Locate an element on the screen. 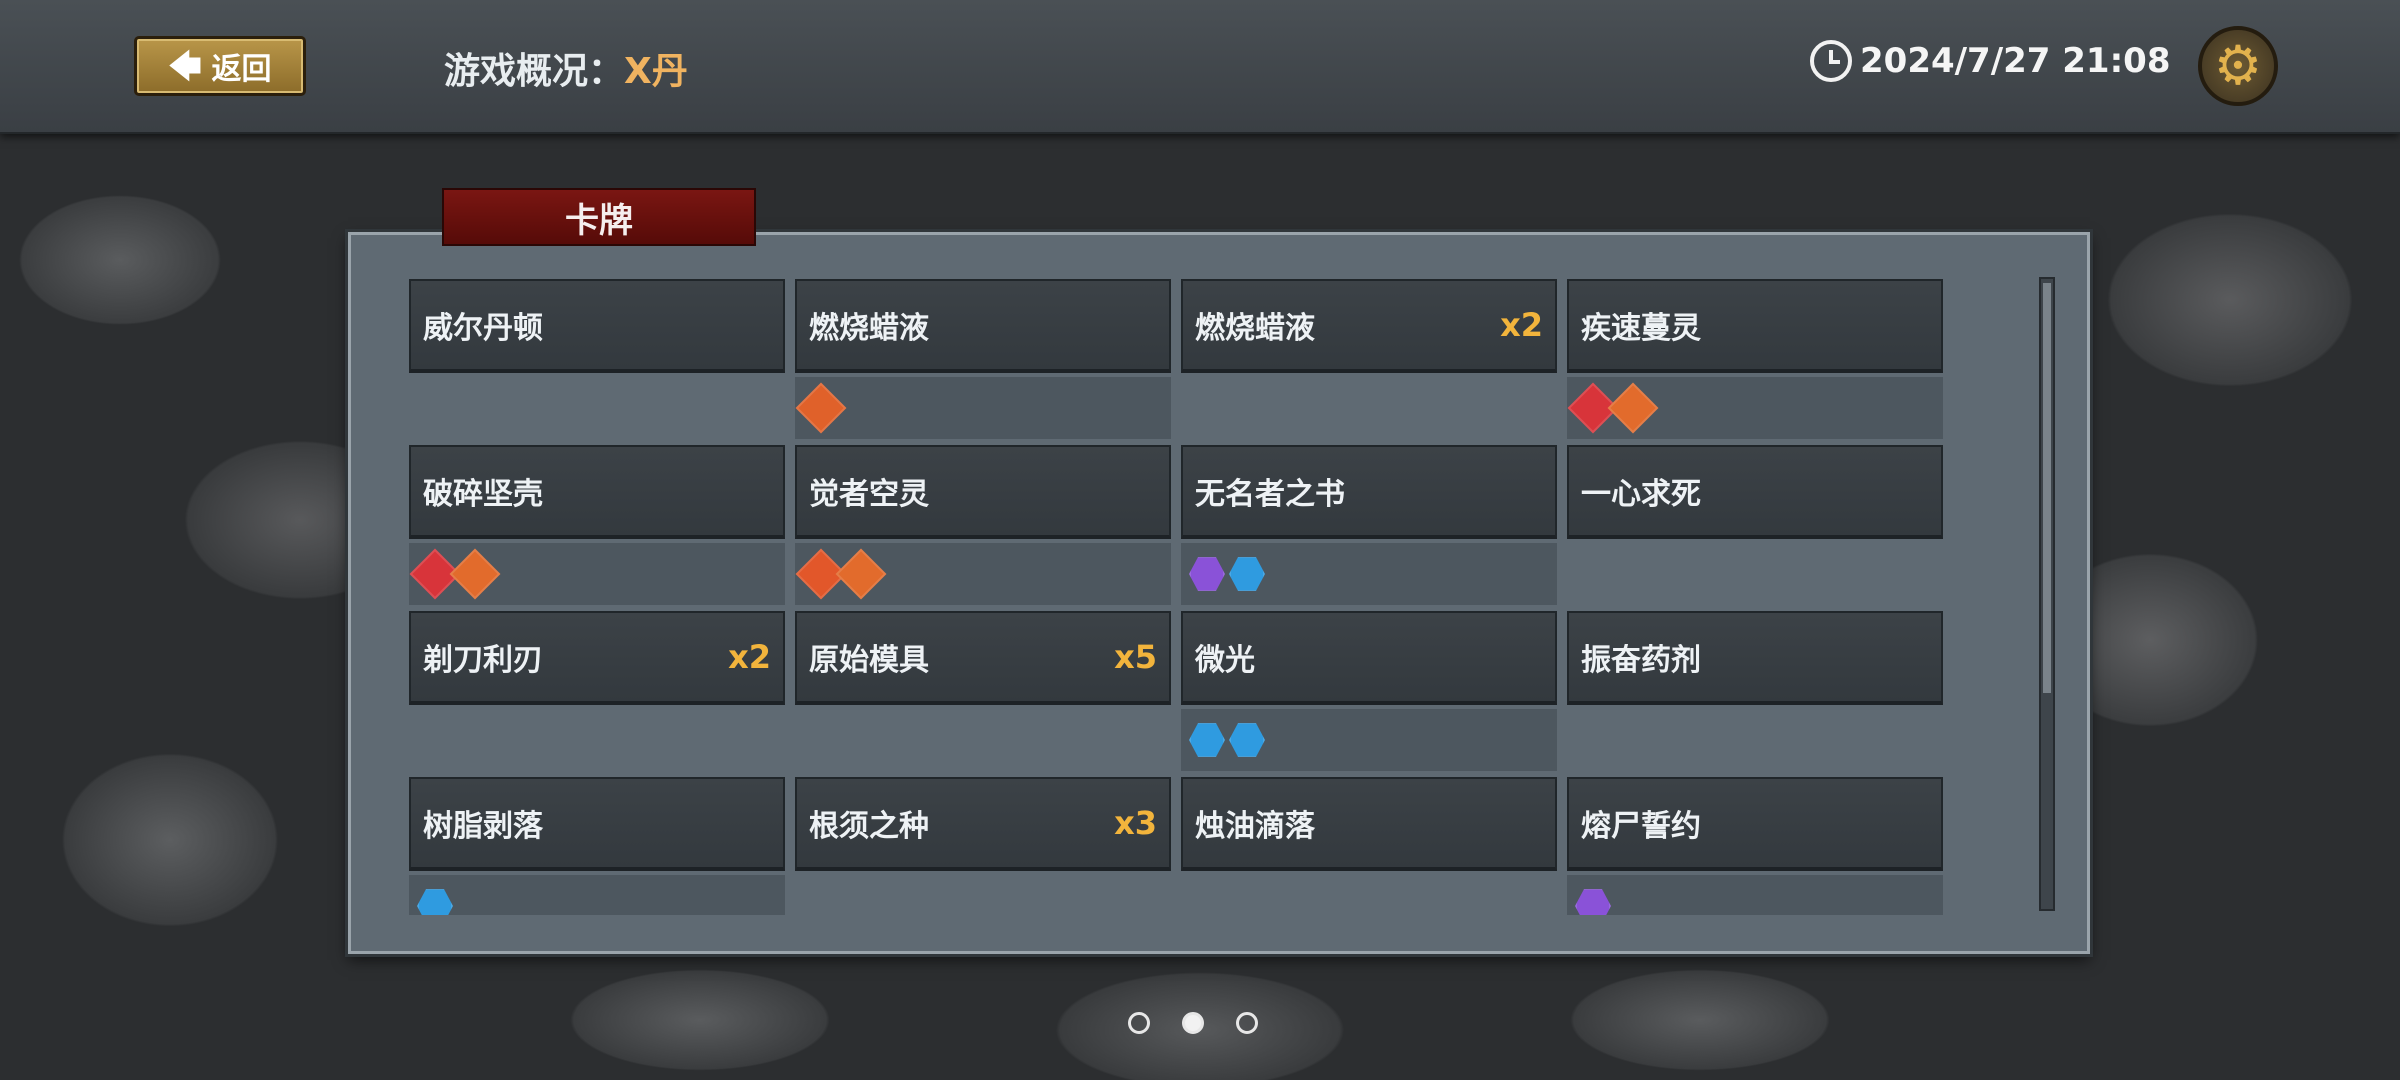  card-name: 树脂剥落 is located at coordinates (483, 826).